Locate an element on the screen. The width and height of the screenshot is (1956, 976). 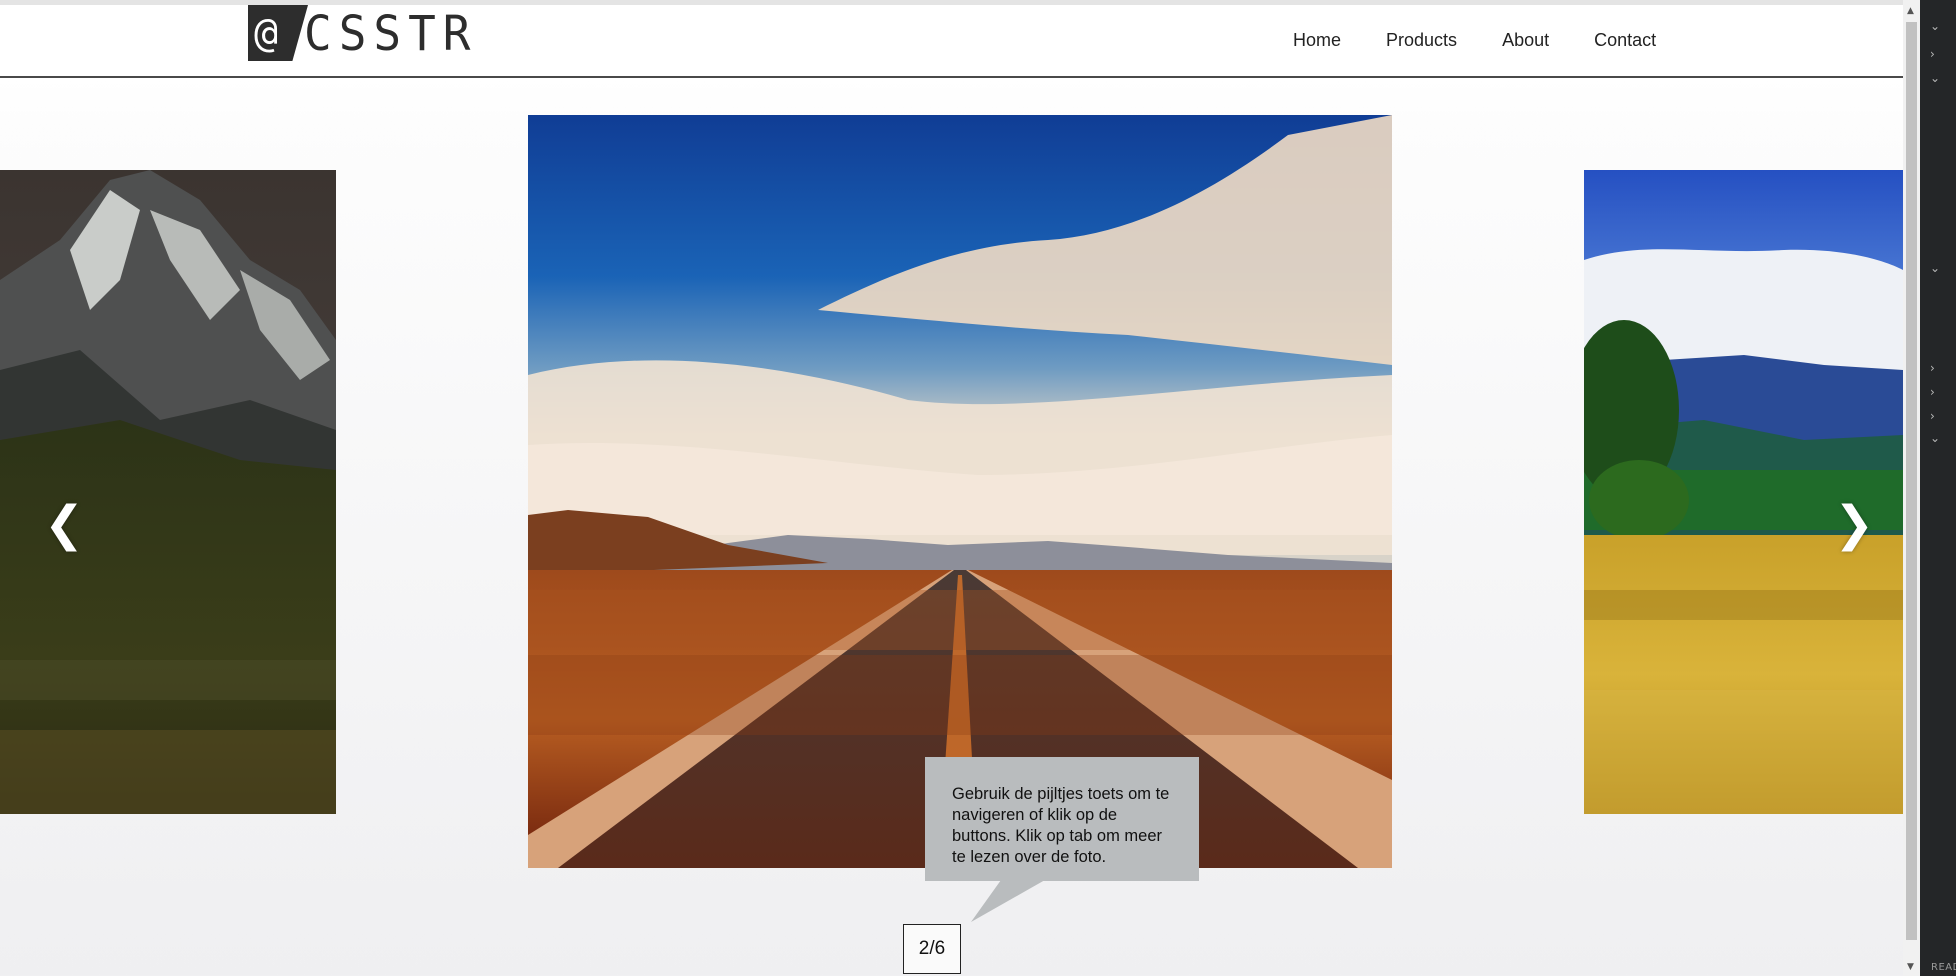
triangle-up-icon: ▲ is located at coordinates (1910, 11).